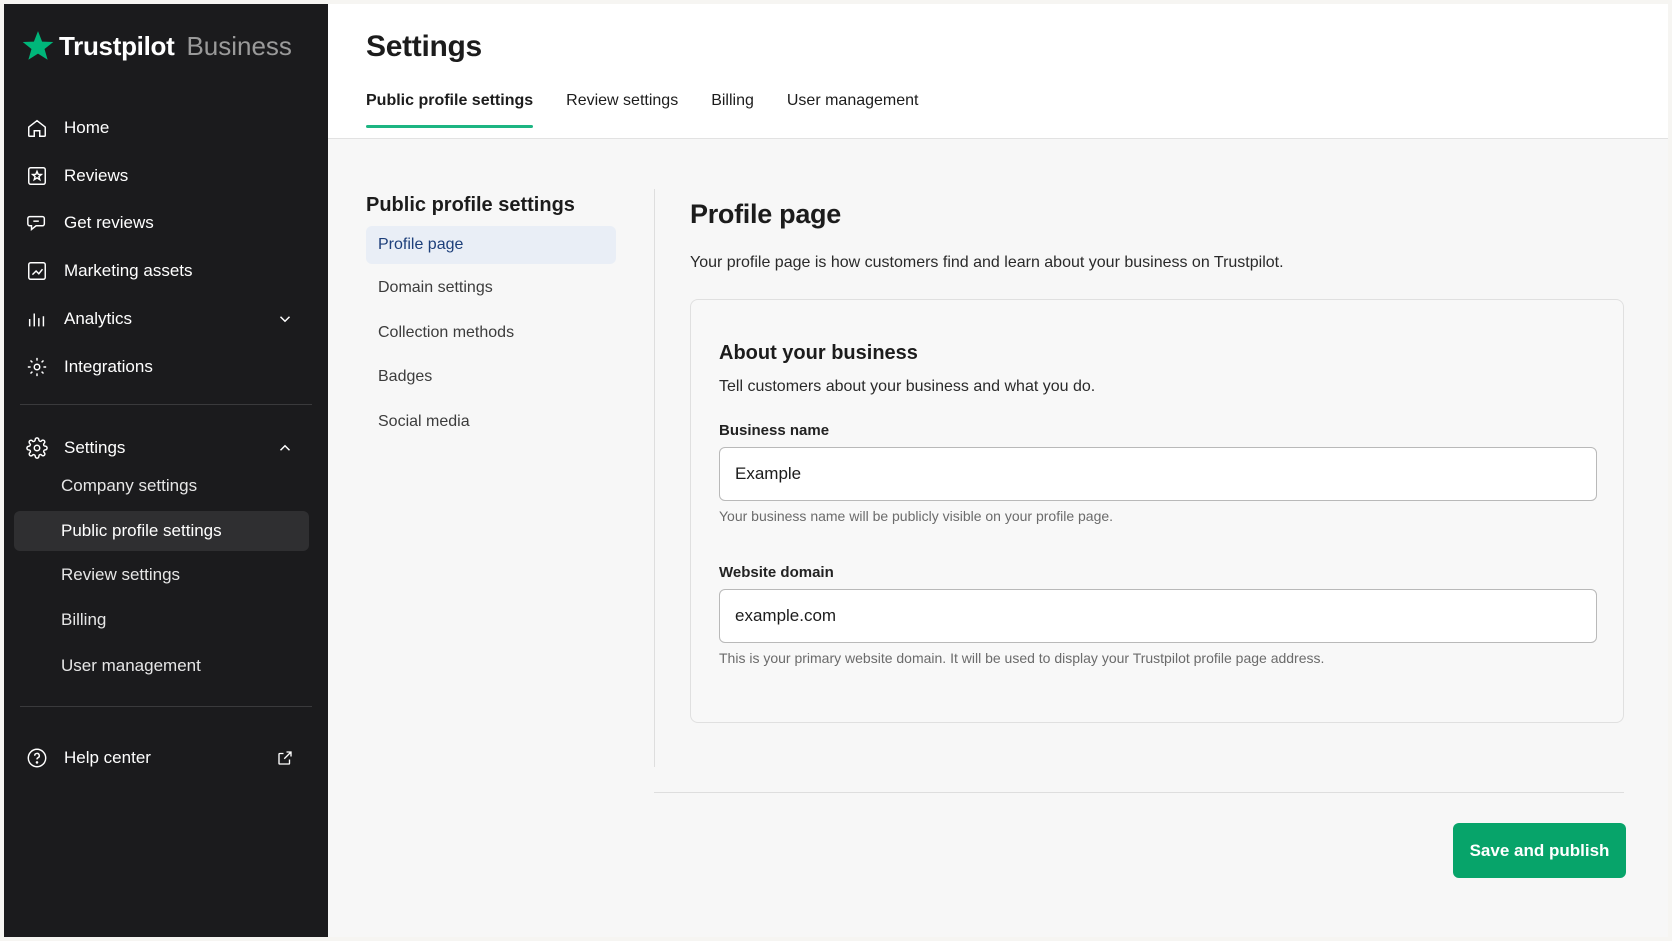 Image resolution: width=1672 pixels, height=941 pixels. What do you see at coordinates (108, 366) in the screenshot?
I see `sidebar-item-label: Integrations` at bounding box center [108, 366].